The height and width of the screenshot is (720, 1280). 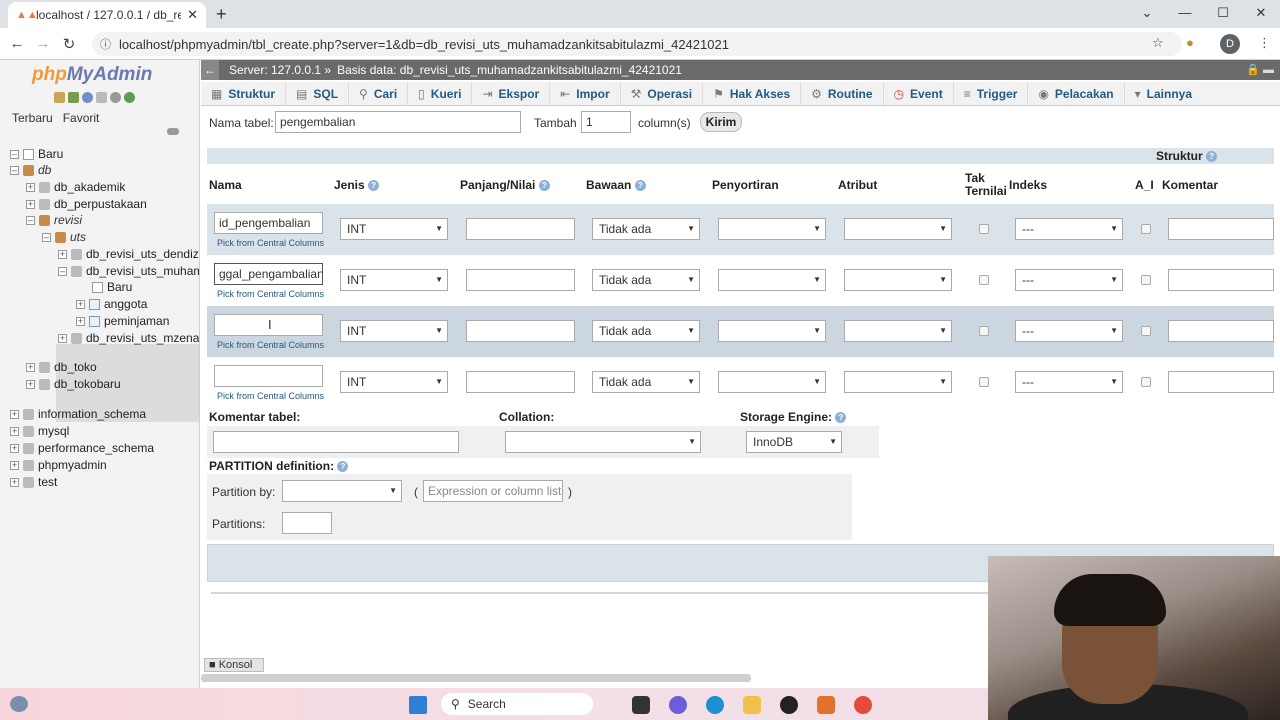 What do you see at coordinates (826, 705) in the screenshot?
I see `xampp-icon` at bounding box center [826, 705].